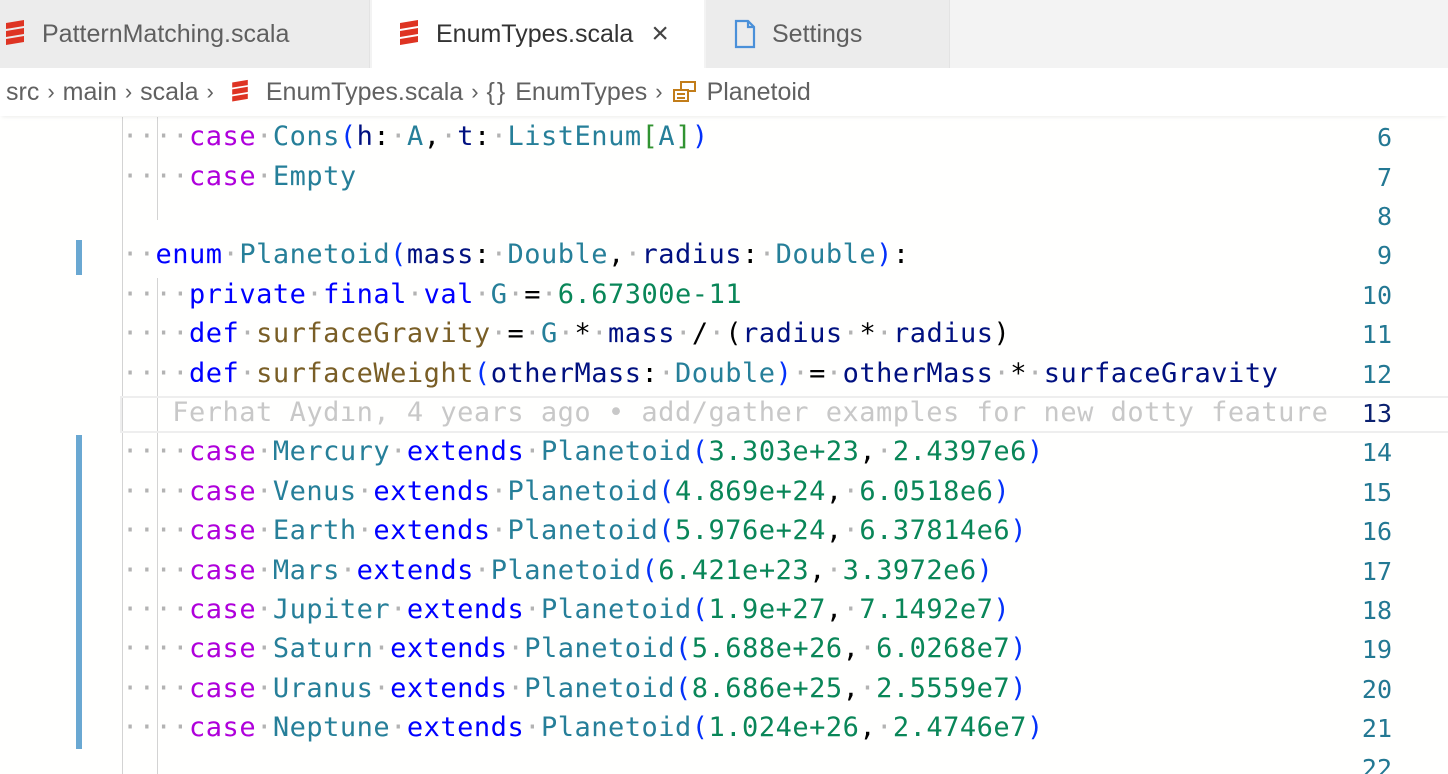 The height and width of the screenshot is (774, 1448). I want to click on token-keyword: final, so click(365, 294).